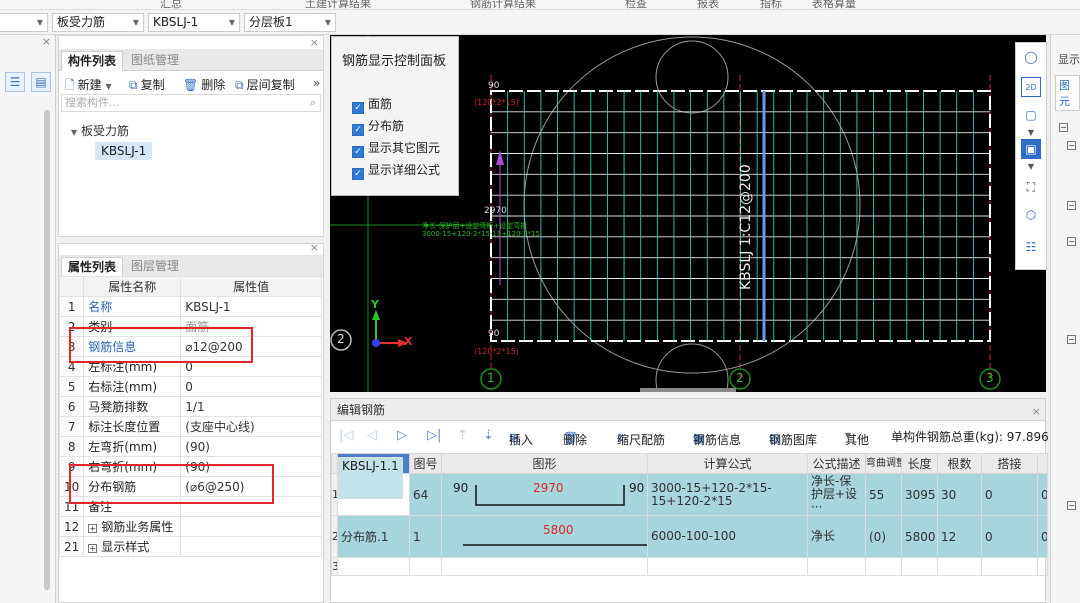  Describe the element at coordinates (124, 151) in the screenshot. I see `tree-item-kbslj-1: KBSLJ-1` at that location.